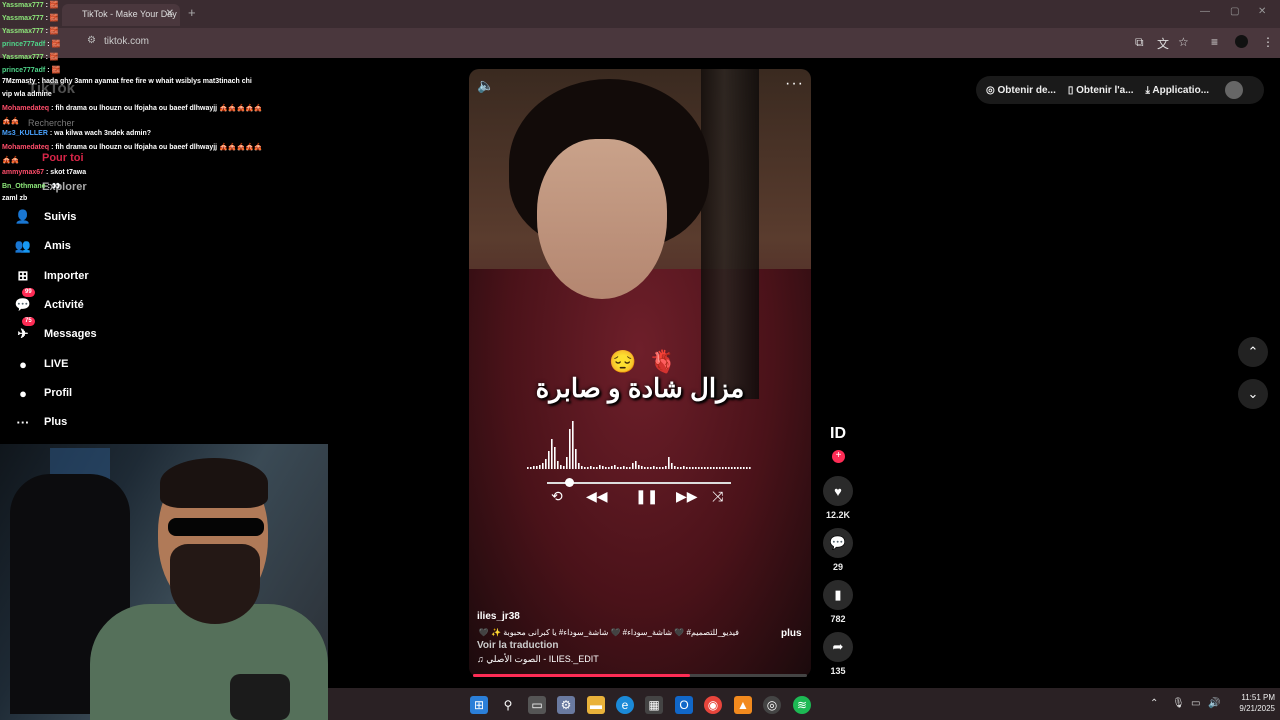  Describe the element at coordinates (49, 302) in the screenshot. I see `sidebar-item-activit: 💬 99 Activité` at that location.